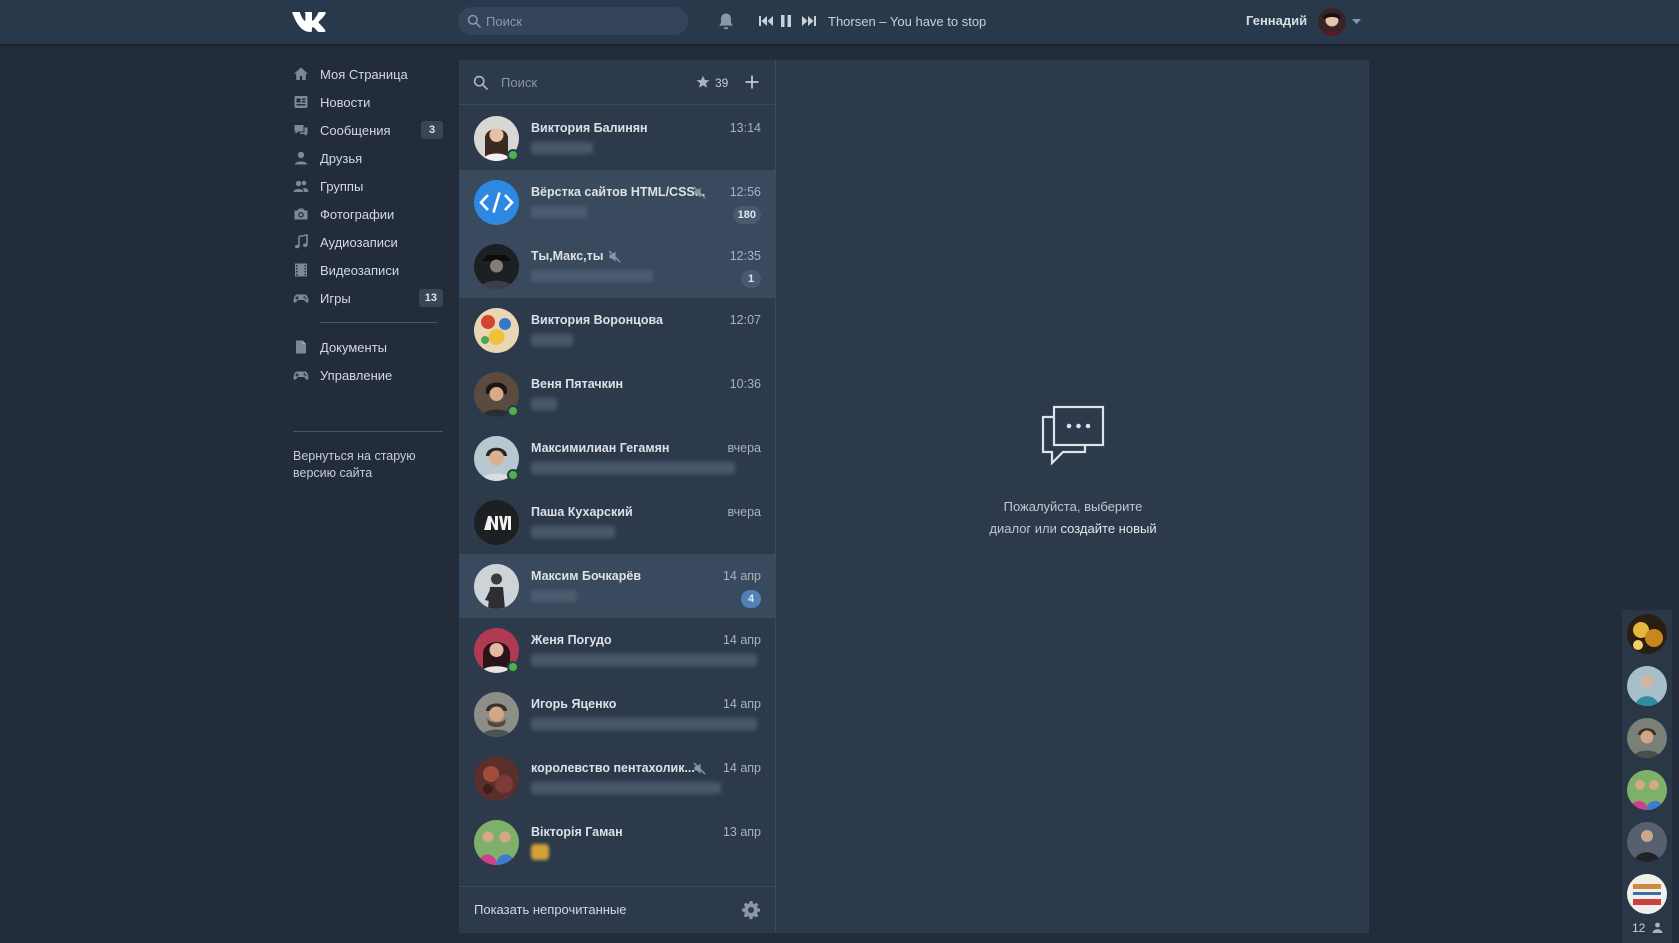 The height and width of the screenshot is (943, 1679). Describe the element at coordinates (617, 586) in the screenshot. I see `dialog-row: Максим Бочкарёв 14 апр 4` at that location.